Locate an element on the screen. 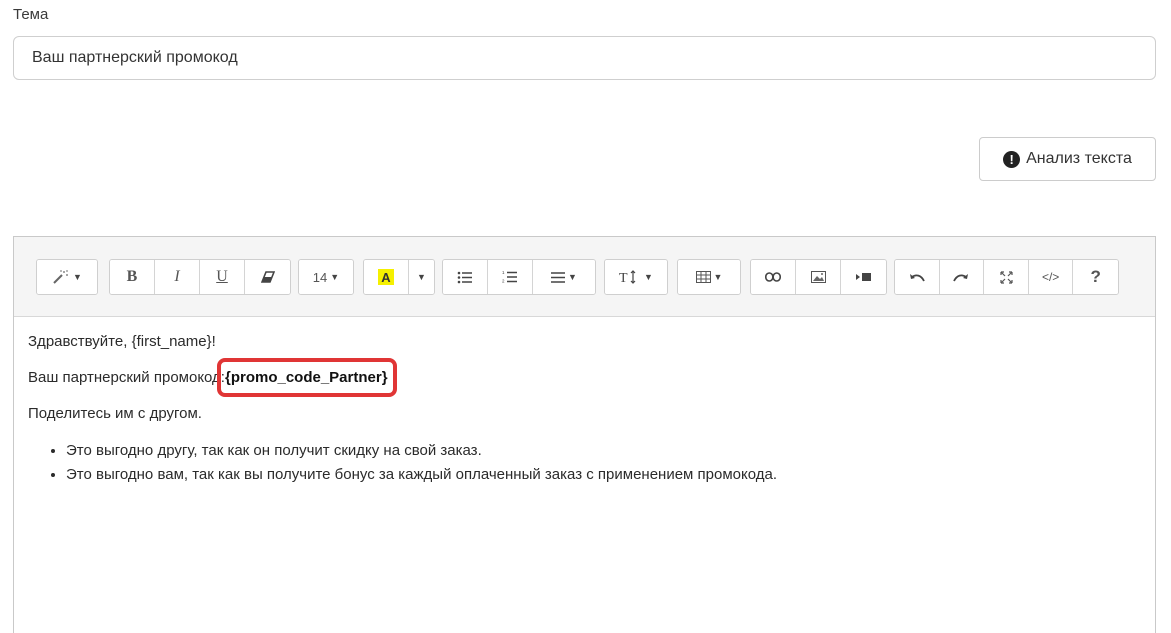 This screenshot has width=1171, height=633. undo-icon is located at coordinates (917, 278).